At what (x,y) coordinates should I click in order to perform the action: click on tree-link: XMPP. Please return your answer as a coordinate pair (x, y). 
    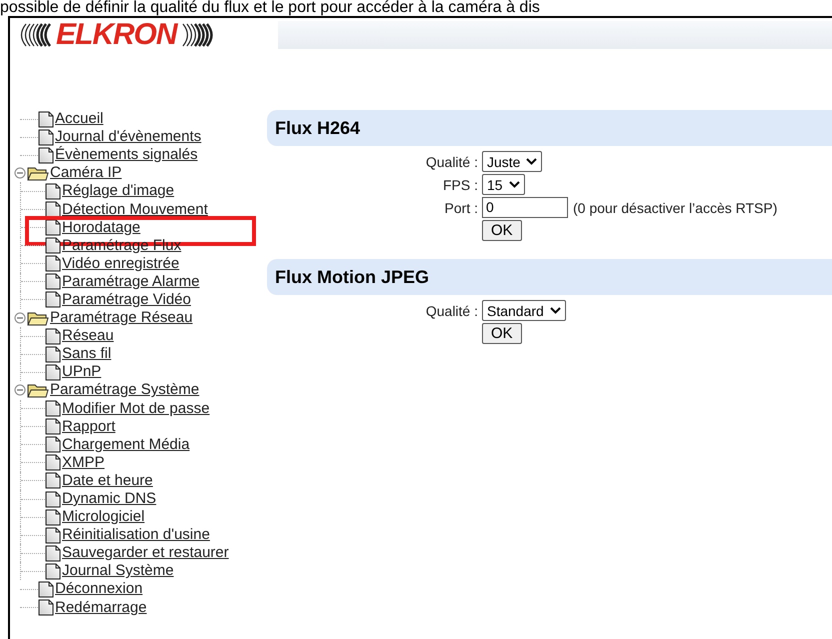
    Looking at the image, I should click on (83, 463).